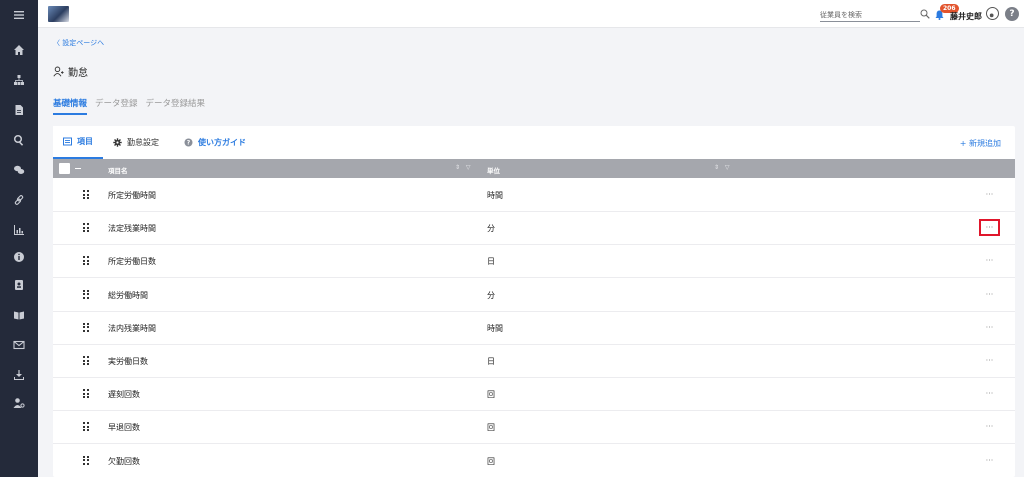  What do you see at coordinates (222, 142) in the screenshot?
I see `subtab-usage-guide-label: 使い方ガイド` at bounding box center [222, 142].